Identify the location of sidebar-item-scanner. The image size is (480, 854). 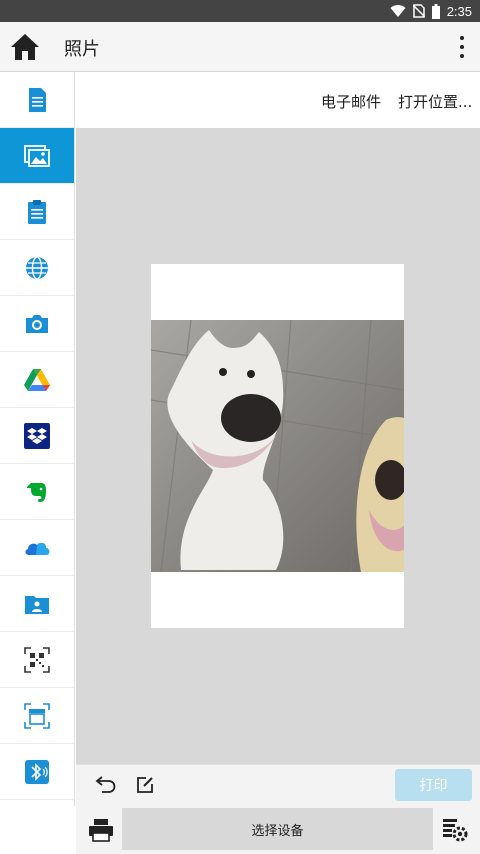
(37, 716).